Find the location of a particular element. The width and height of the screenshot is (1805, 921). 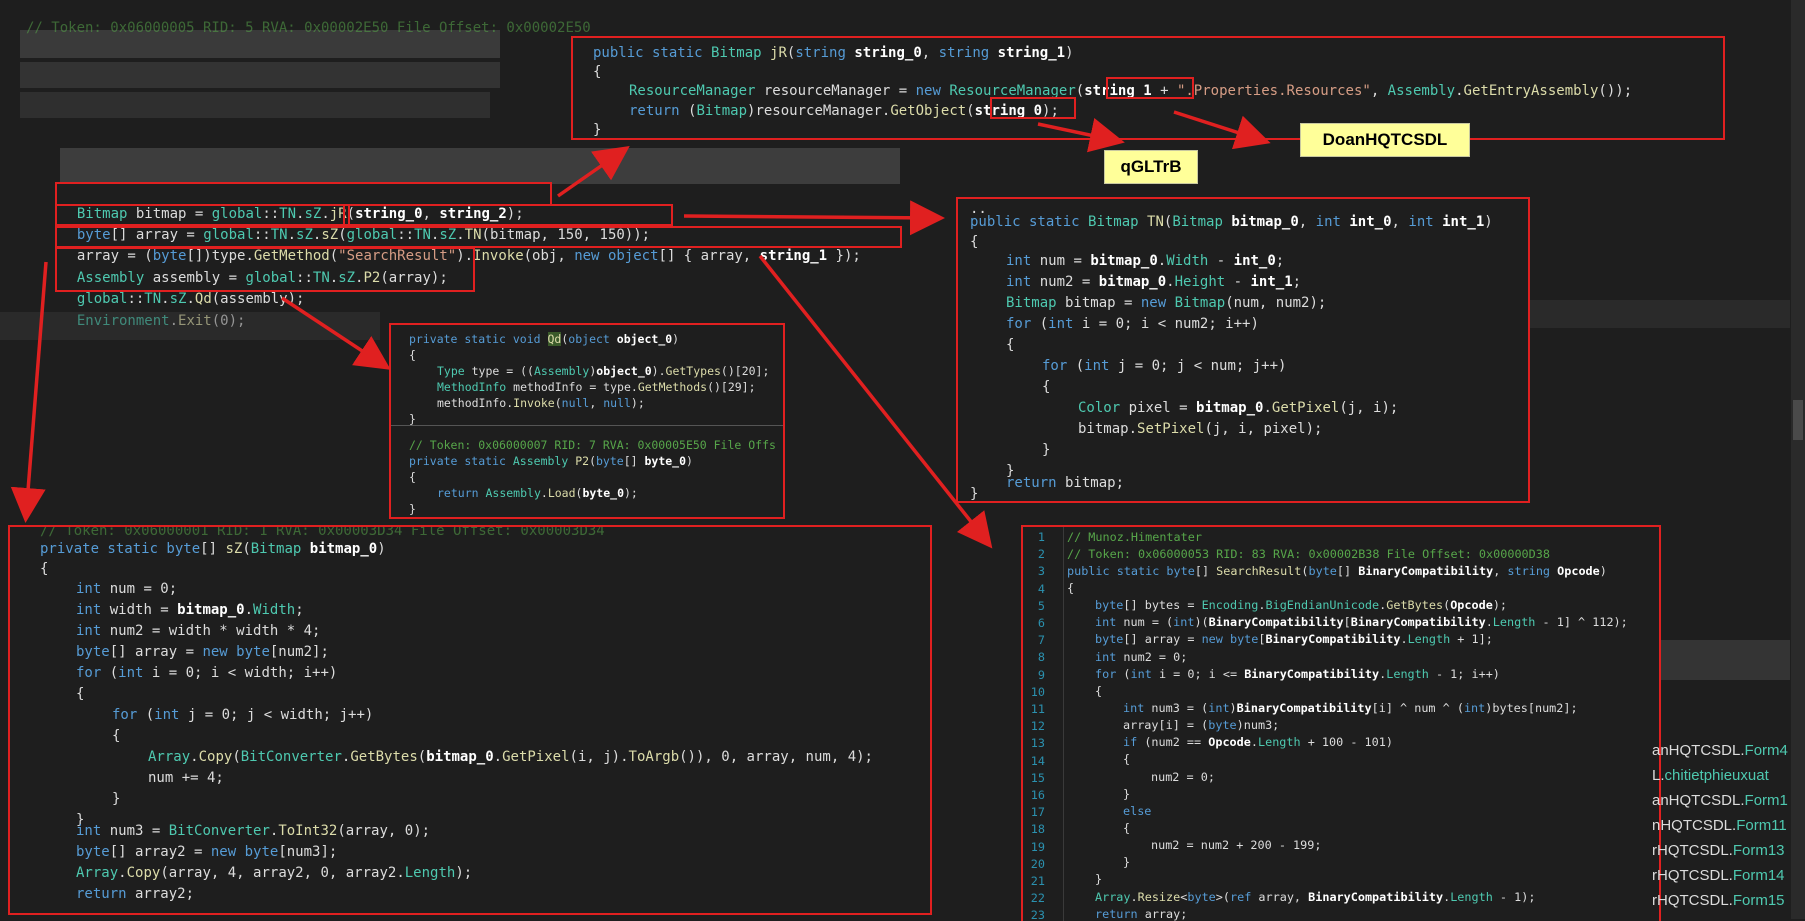

line-number: 6 is located at coordinates (1041, 623).